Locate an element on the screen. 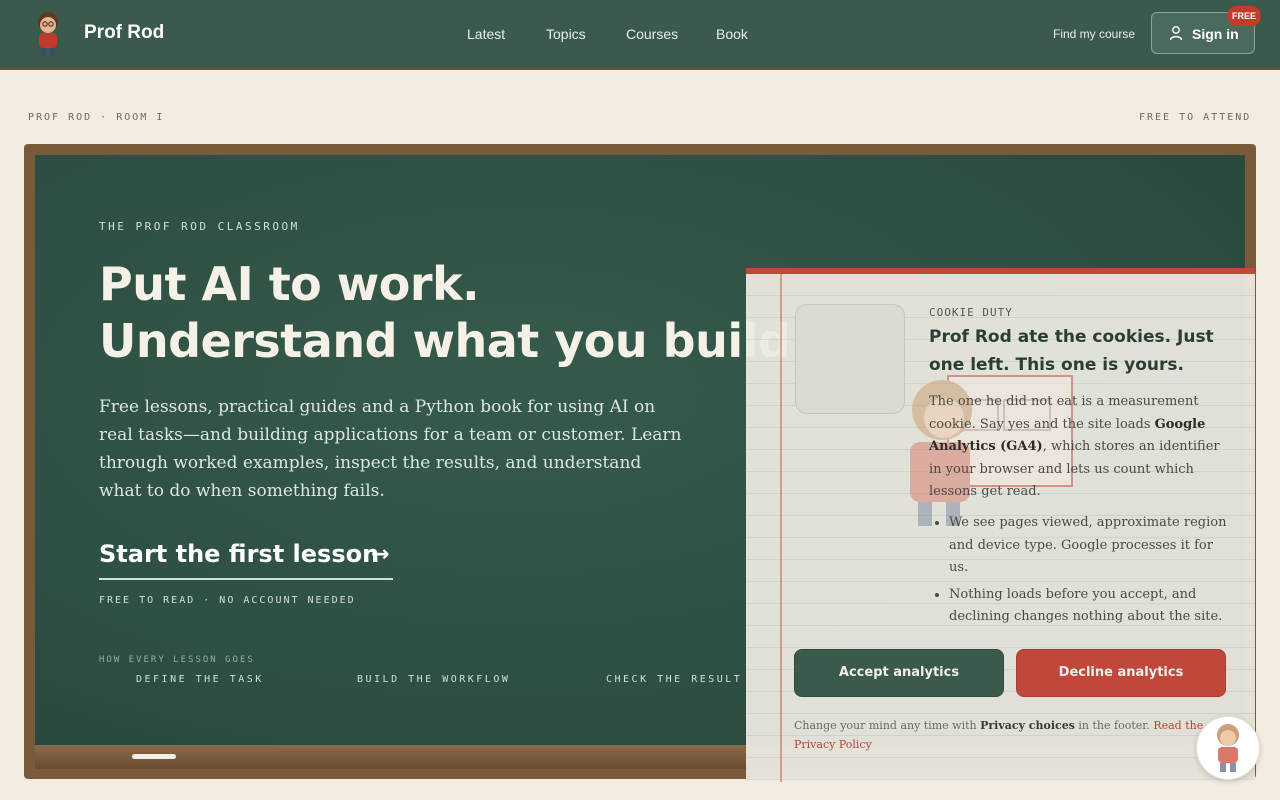 The height and width of the screenshot is (800, 1280). hero-eyebrow: THE PROF ROD CLASSROOM is located at coordinates (199, 226).